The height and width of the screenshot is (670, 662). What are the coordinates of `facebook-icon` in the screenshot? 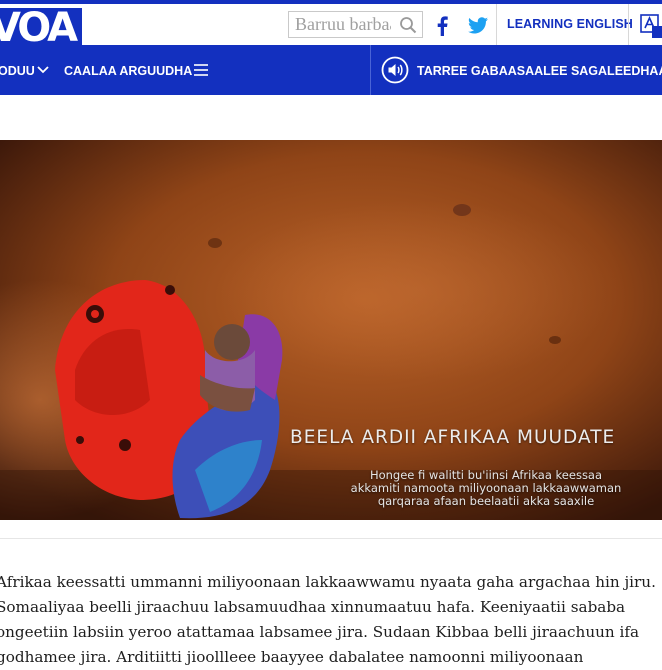 It's located at (442, 26).